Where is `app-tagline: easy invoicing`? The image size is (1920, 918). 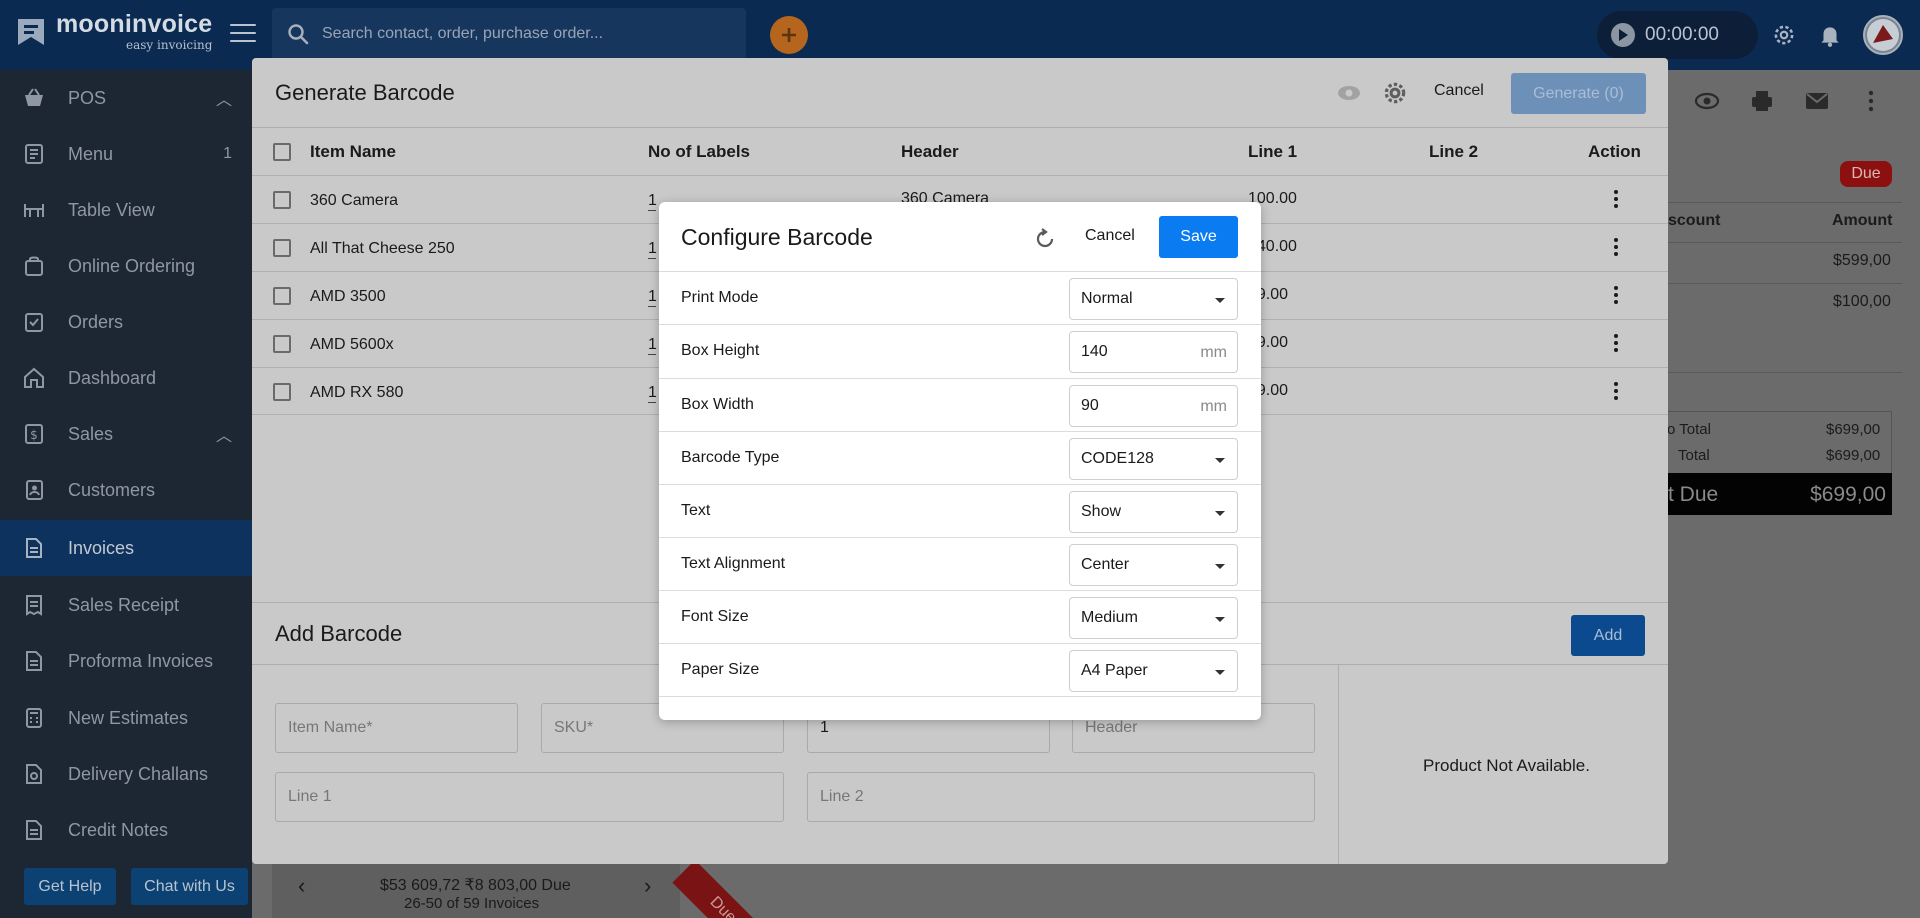 app-tagline: easy invoicing is located at coordinates (169, 45).